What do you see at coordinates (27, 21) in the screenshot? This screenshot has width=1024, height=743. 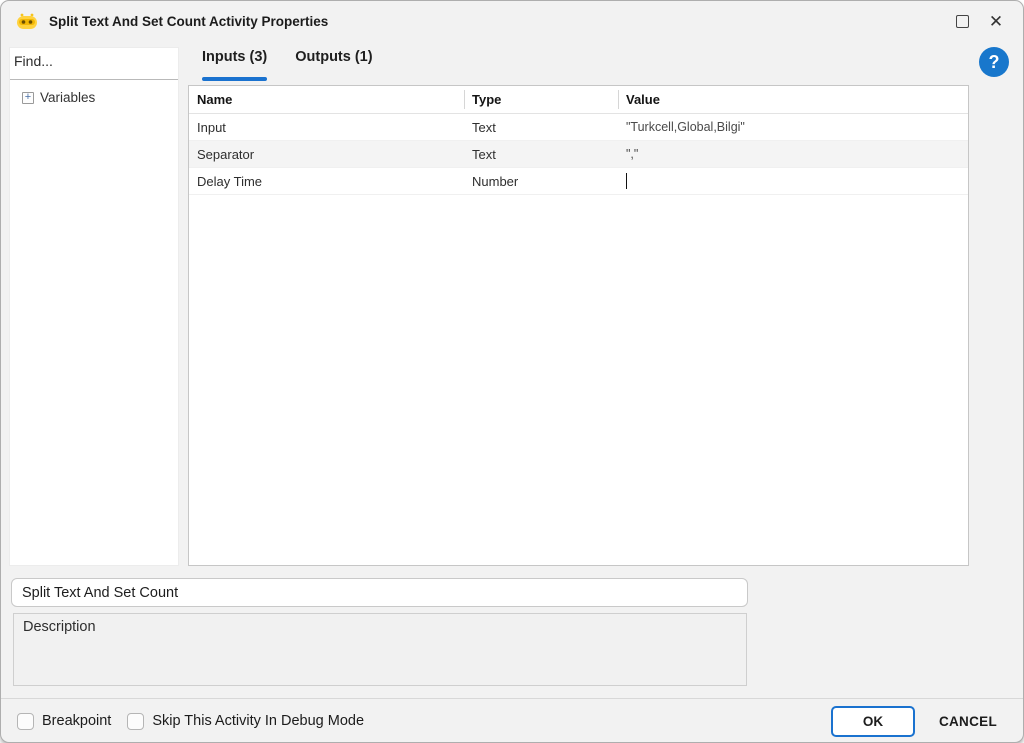 I see `robot-app-icon` at bounding box center [27, 21].